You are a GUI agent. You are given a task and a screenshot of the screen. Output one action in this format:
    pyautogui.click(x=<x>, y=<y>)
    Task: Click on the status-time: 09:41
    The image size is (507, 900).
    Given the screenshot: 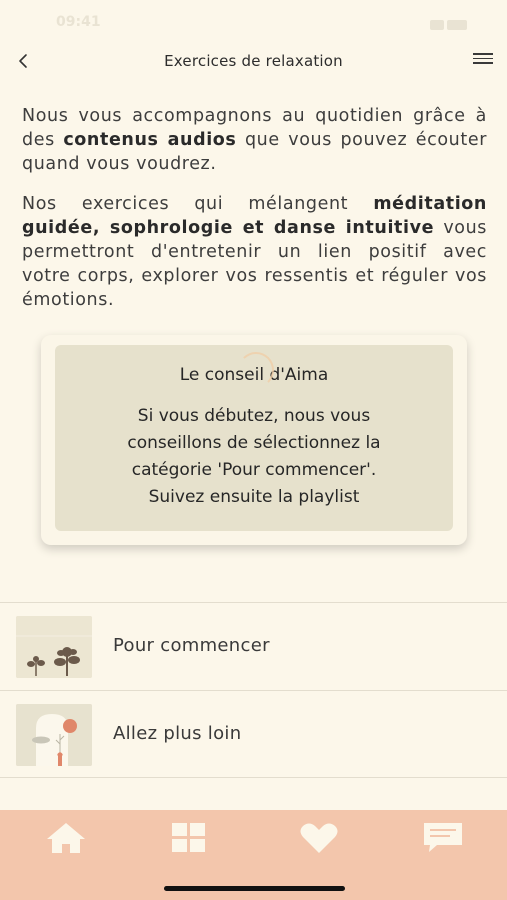 What is the action you would take?
    pyautogui.click(x=78, y=22)
    